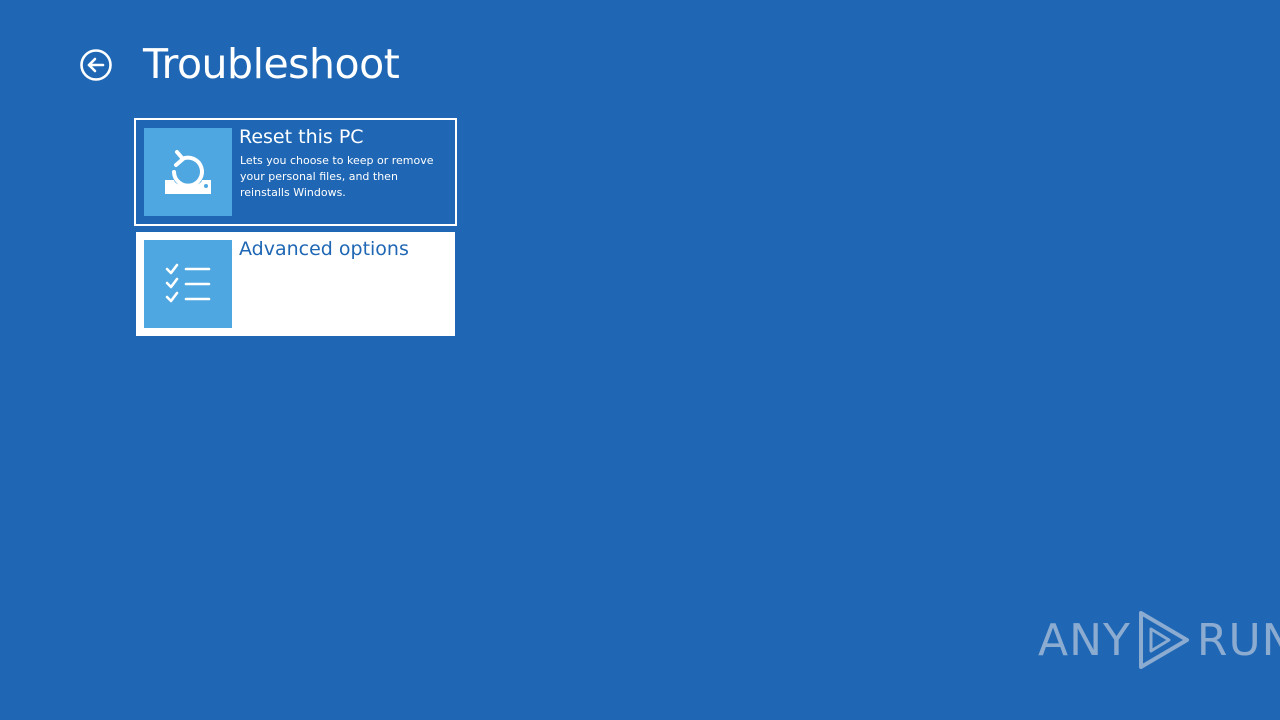  Describe the element at coordinates (271, 64) in the screenshot. I see `page-title: Troubleshoot` at that location.